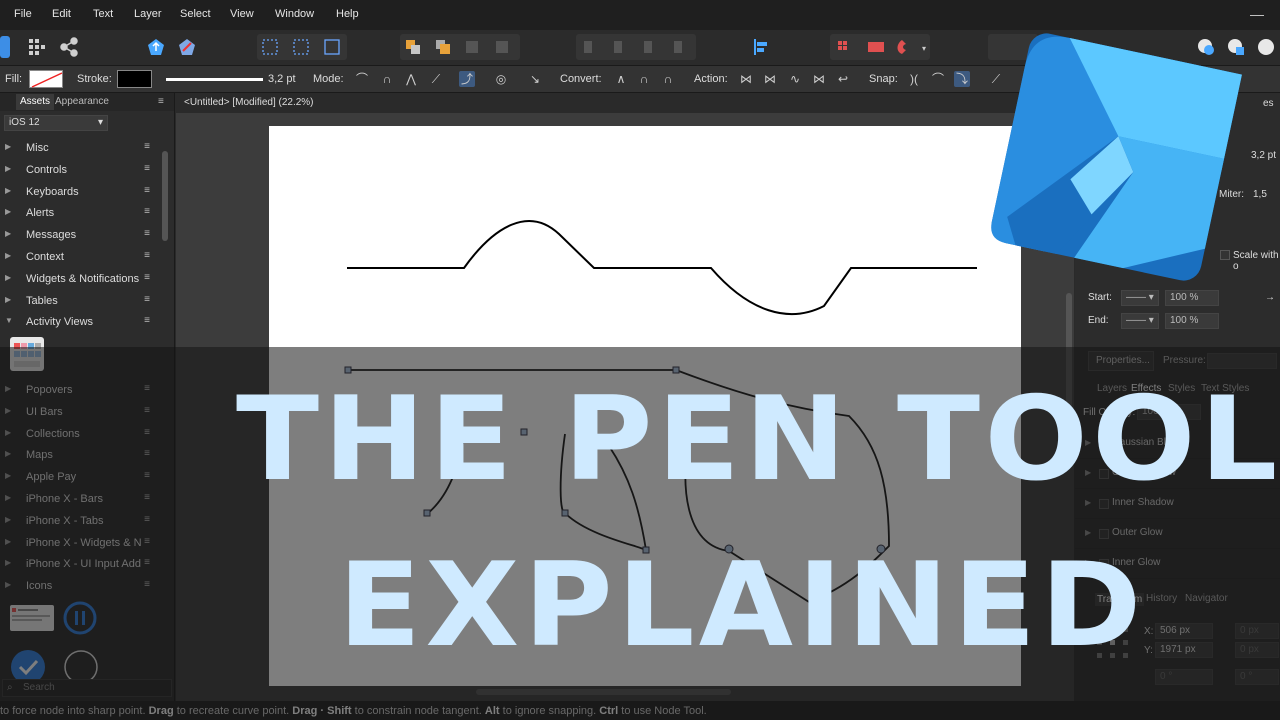  I want to click on brush-icon, so click(1266, 47).